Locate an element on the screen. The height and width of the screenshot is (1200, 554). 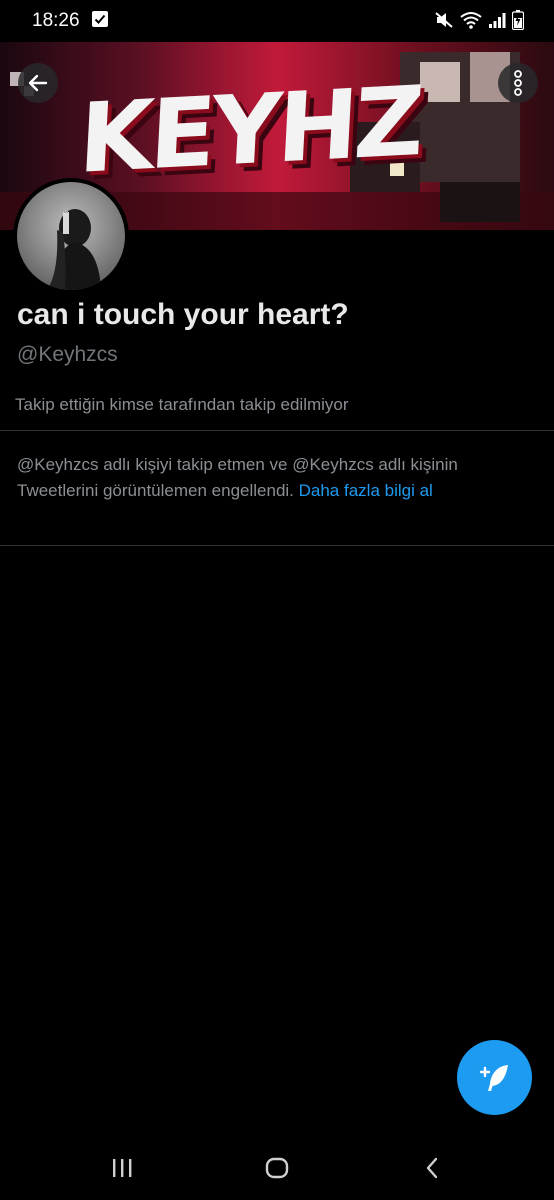
learn-more-link: Daha fazla bilgi al is located at coordinates (366, 490).